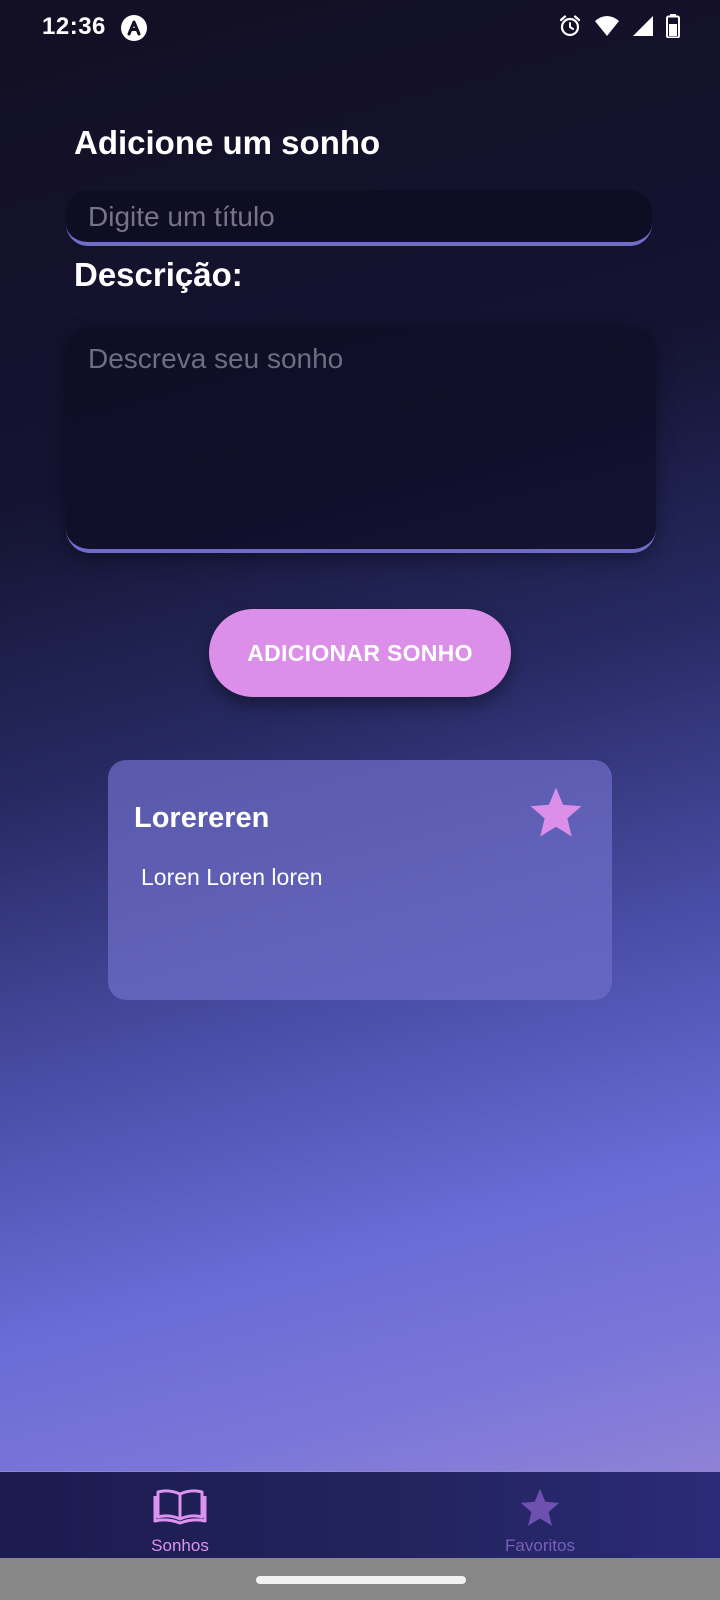  I want to click on tab-favoritos: Favoritos, so click(540, 1517).